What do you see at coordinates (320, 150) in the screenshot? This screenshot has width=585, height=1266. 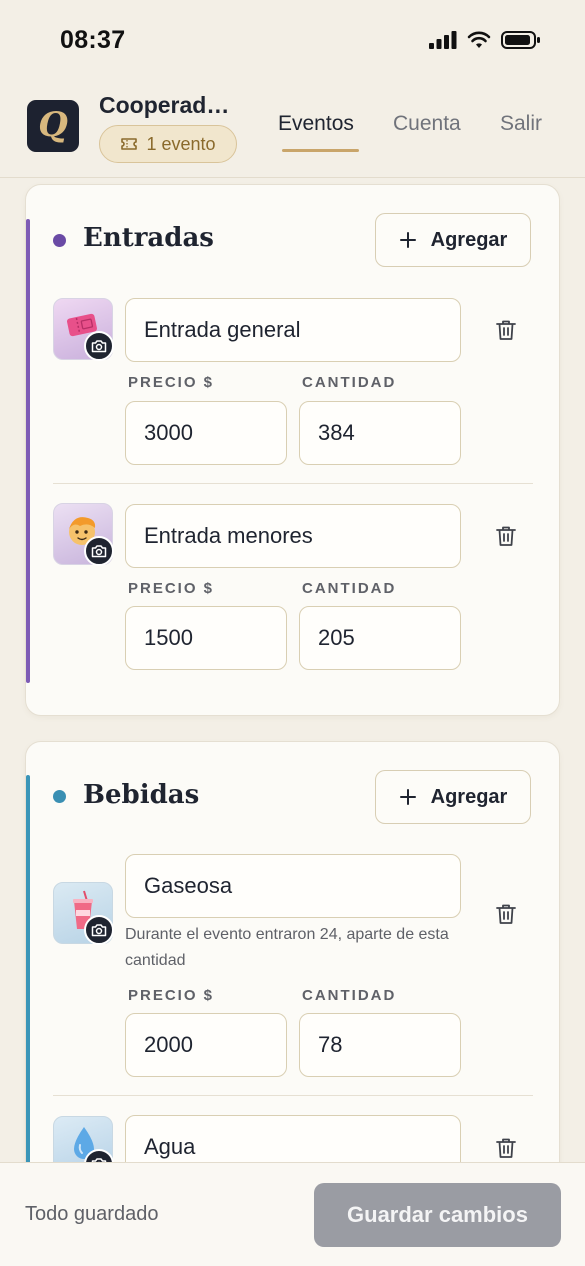 I see `active-tab-indicator` at bounding box center [320, 150].